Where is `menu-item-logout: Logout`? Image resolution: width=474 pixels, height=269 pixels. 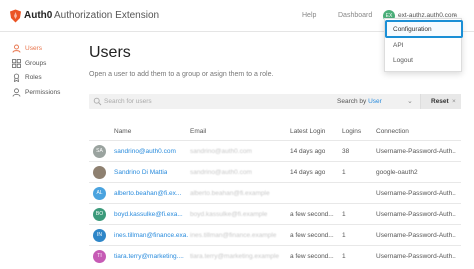 menu-item-logout: Logout is located at coordinates (403, 60).